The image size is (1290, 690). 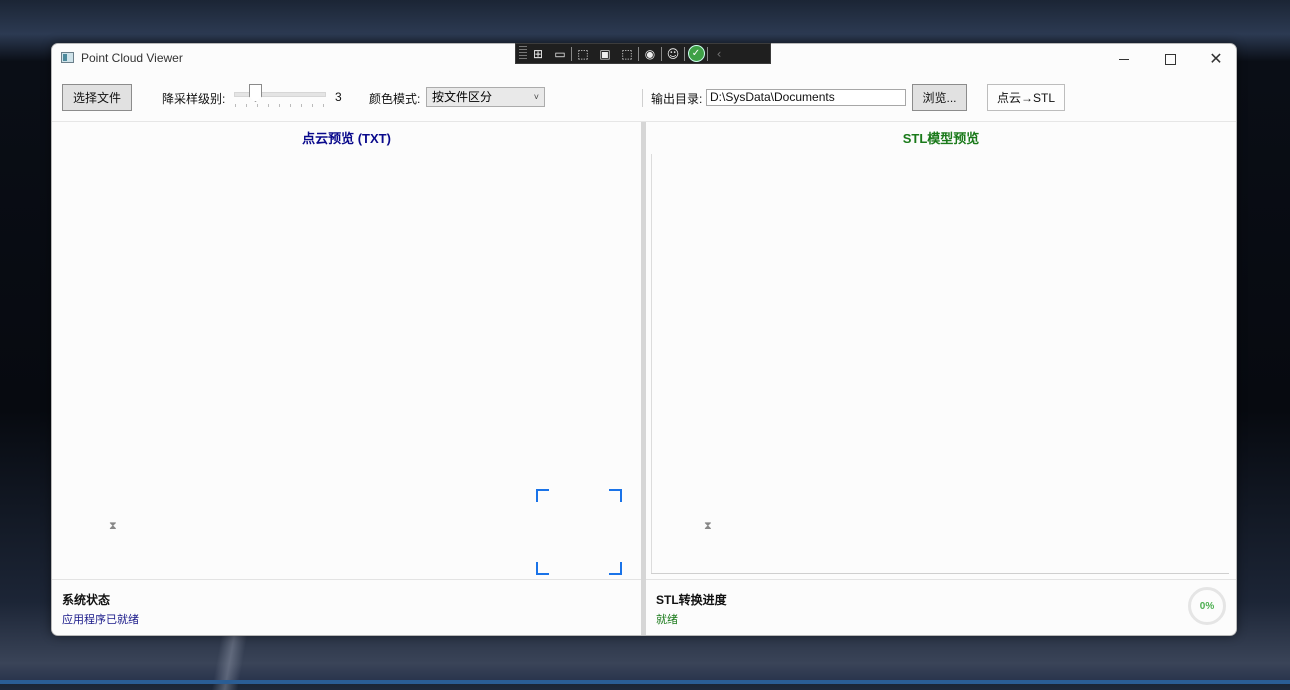 I want to click on point-cloud-preview-title: 点云预览 (TXT), so click(x=346, y=138).